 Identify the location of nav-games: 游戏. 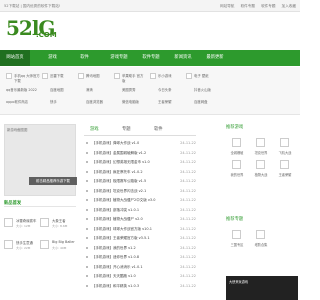
(52, 58).